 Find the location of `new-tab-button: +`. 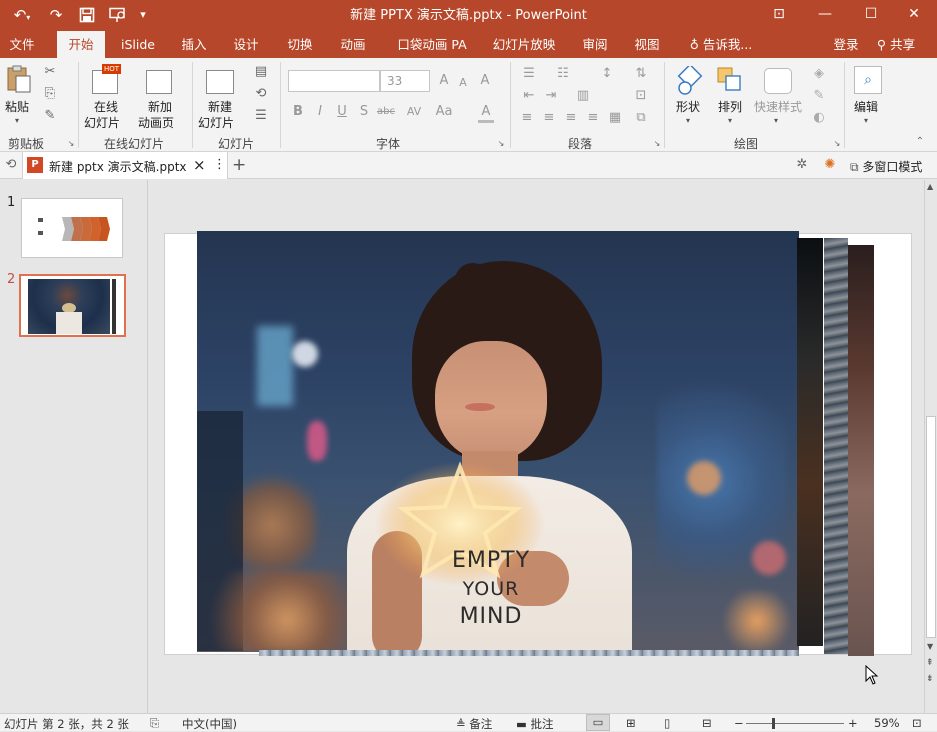

new-tab-button: + is located at coordinates (239, 165).